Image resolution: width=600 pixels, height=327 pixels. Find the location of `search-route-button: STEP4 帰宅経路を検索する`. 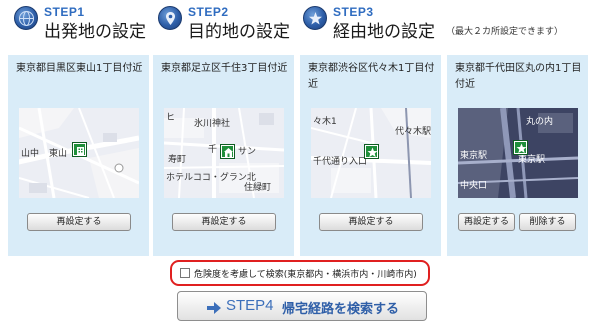

search-route-button: STEP4 帰宅経路を検索する is located at coordinates (302, 306).